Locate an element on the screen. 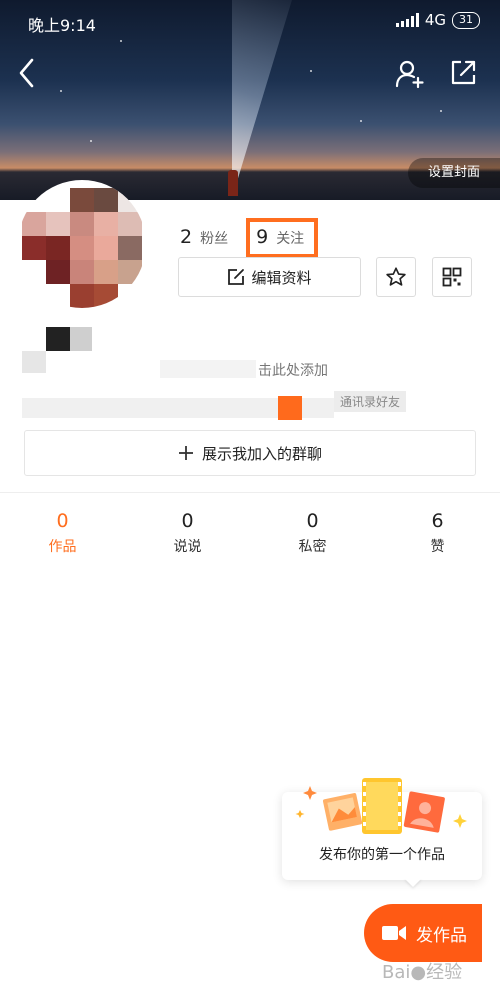  star-icon is located at coordinates (396, 276).